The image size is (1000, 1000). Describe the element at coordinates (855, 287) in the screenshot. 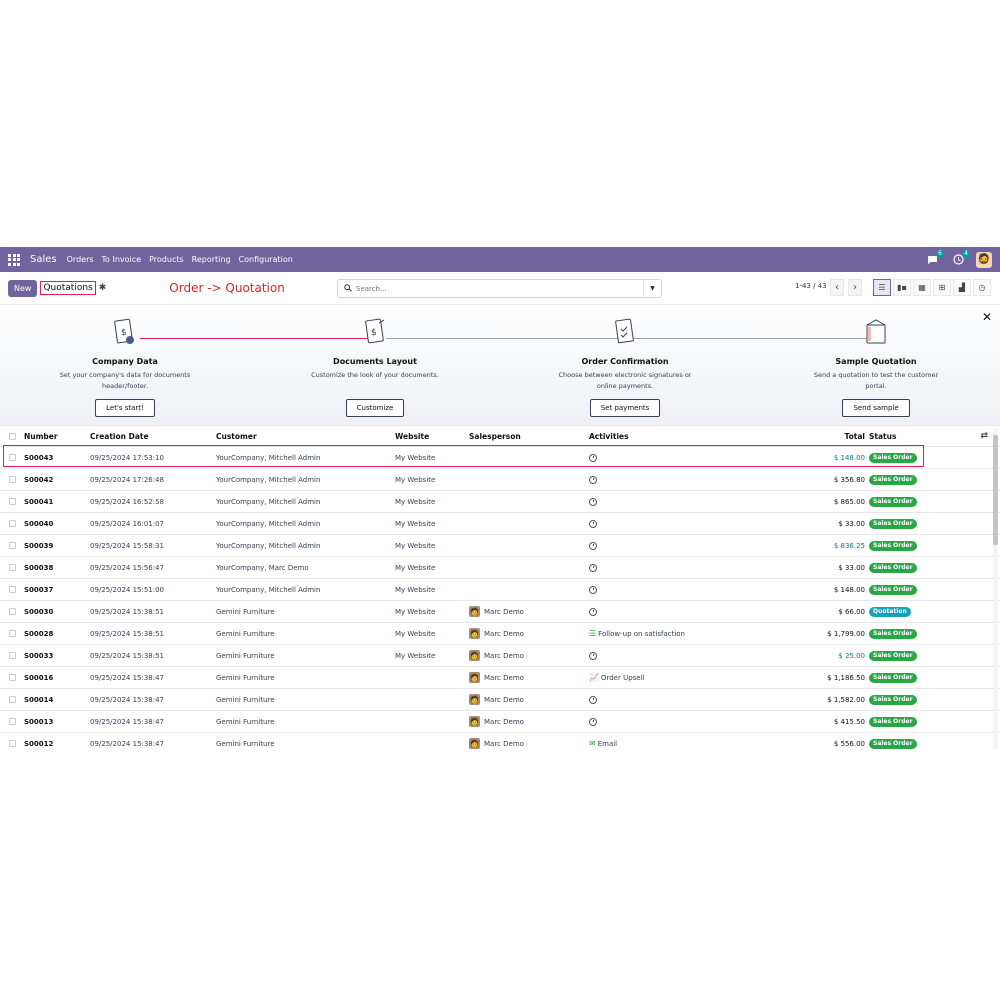

I see `pager-next-button: ›` at that location.